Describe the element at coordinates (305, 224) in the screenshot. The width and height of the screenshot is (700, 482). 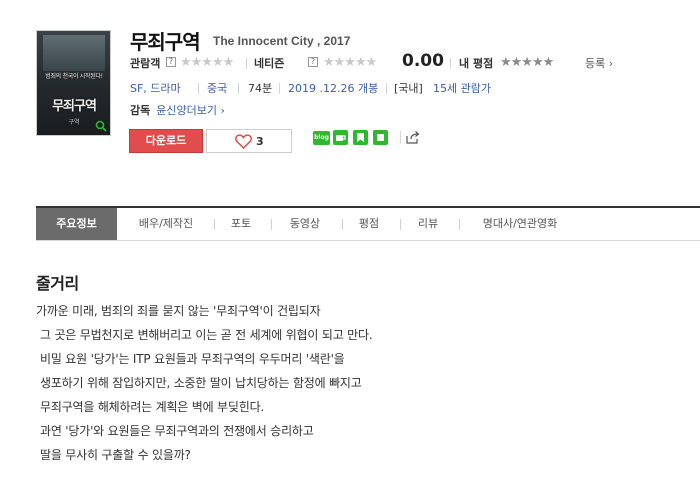
I see `tab-video: 동영상` at that location.